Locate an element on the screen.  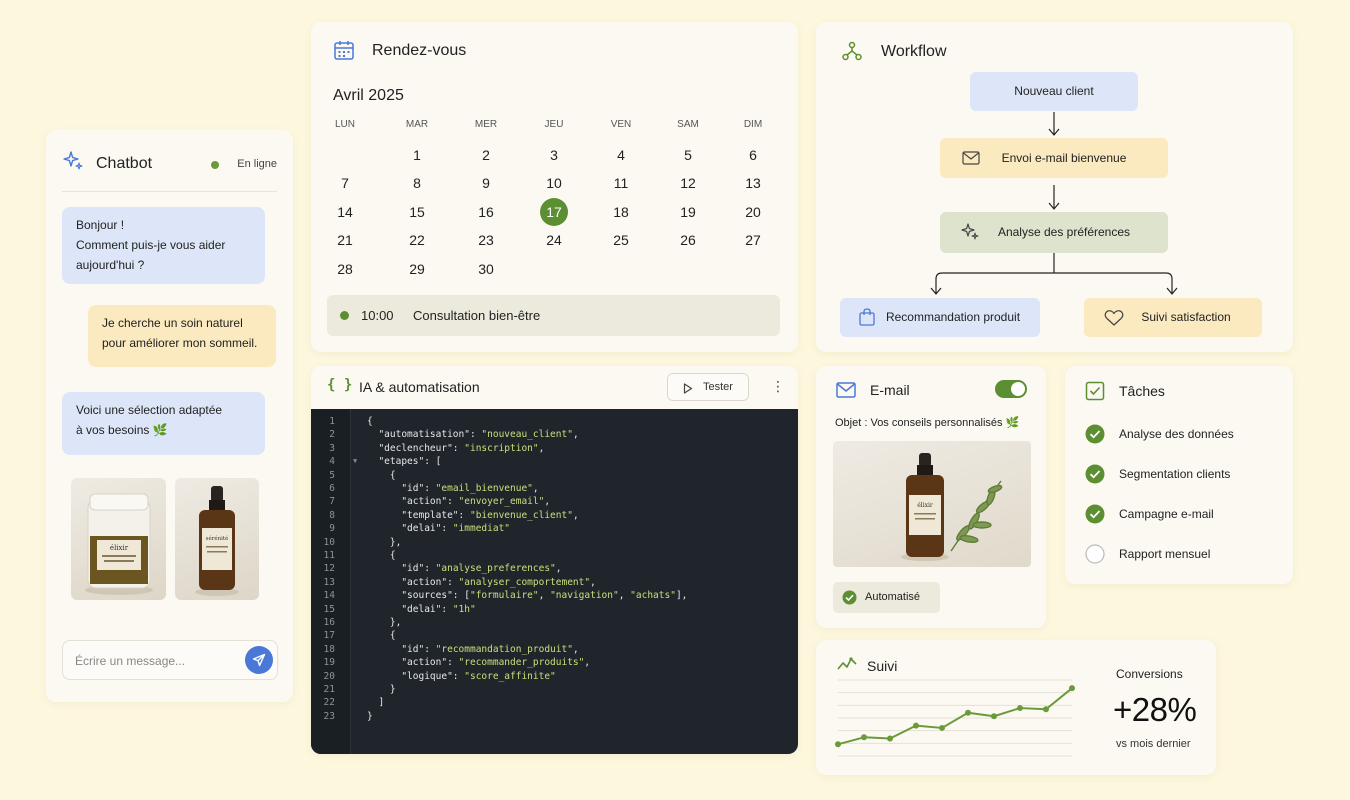
metric-subtitle: vs mois dernier is located at coordinates (1153, 744).